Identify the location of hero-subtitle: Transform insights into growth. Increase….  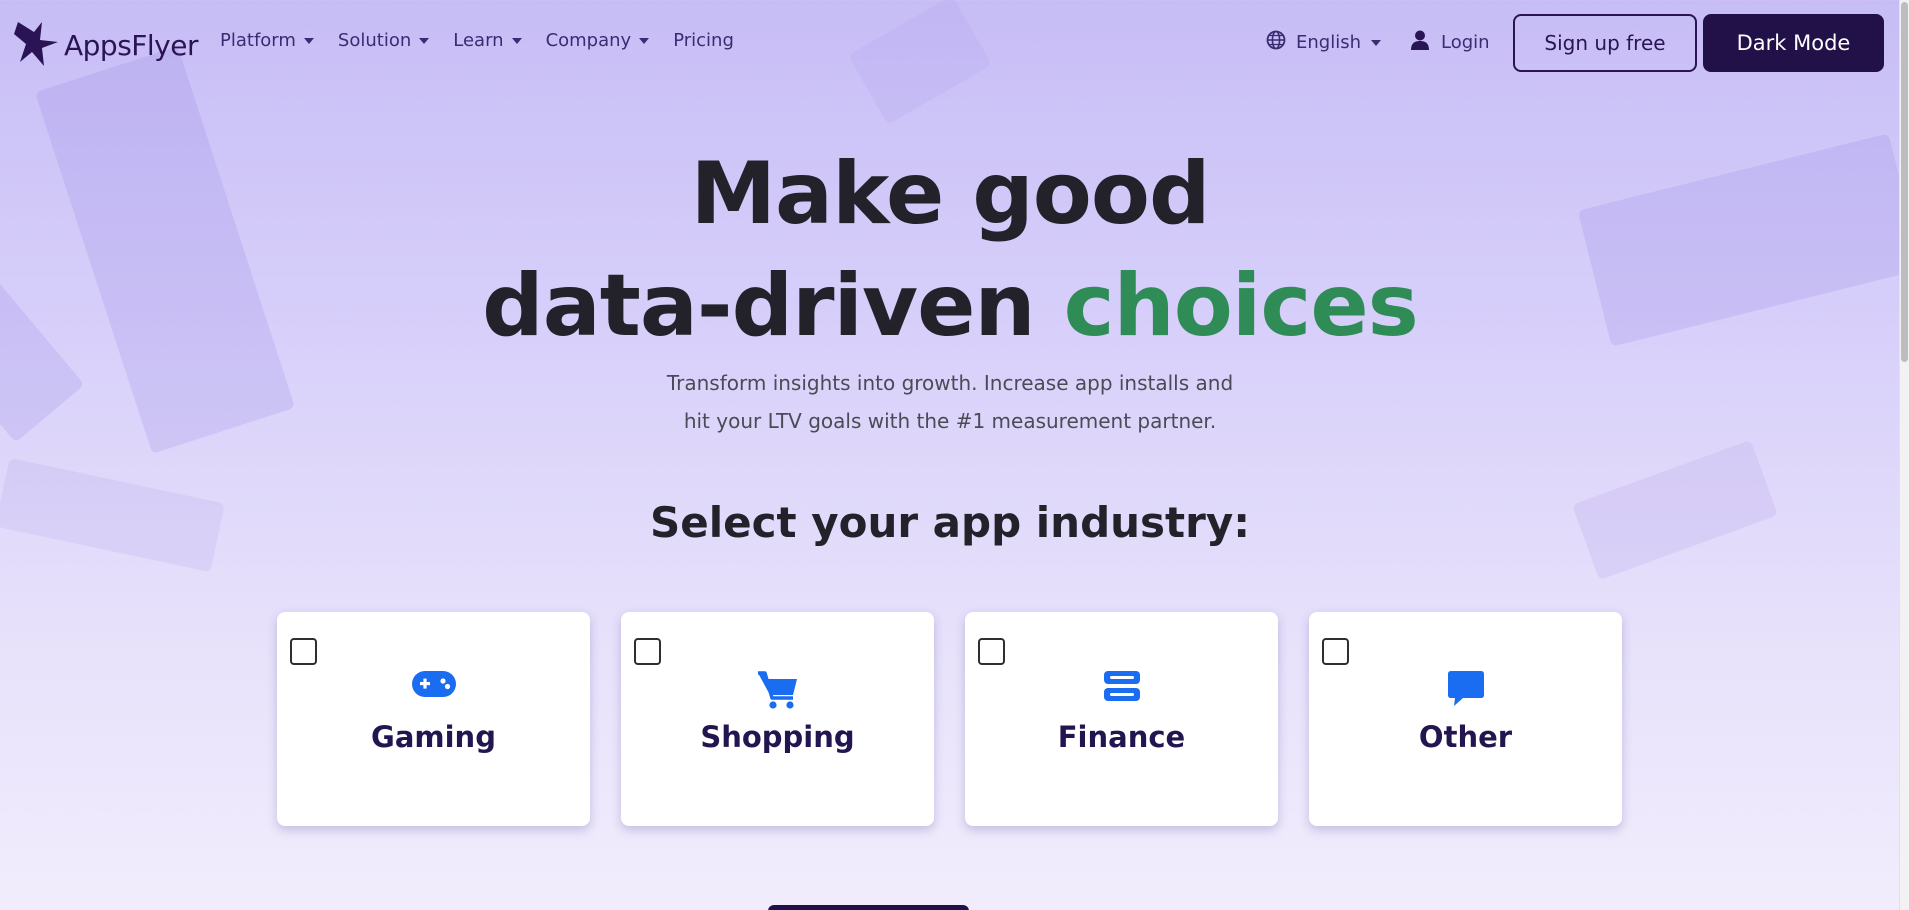
(950, 402).